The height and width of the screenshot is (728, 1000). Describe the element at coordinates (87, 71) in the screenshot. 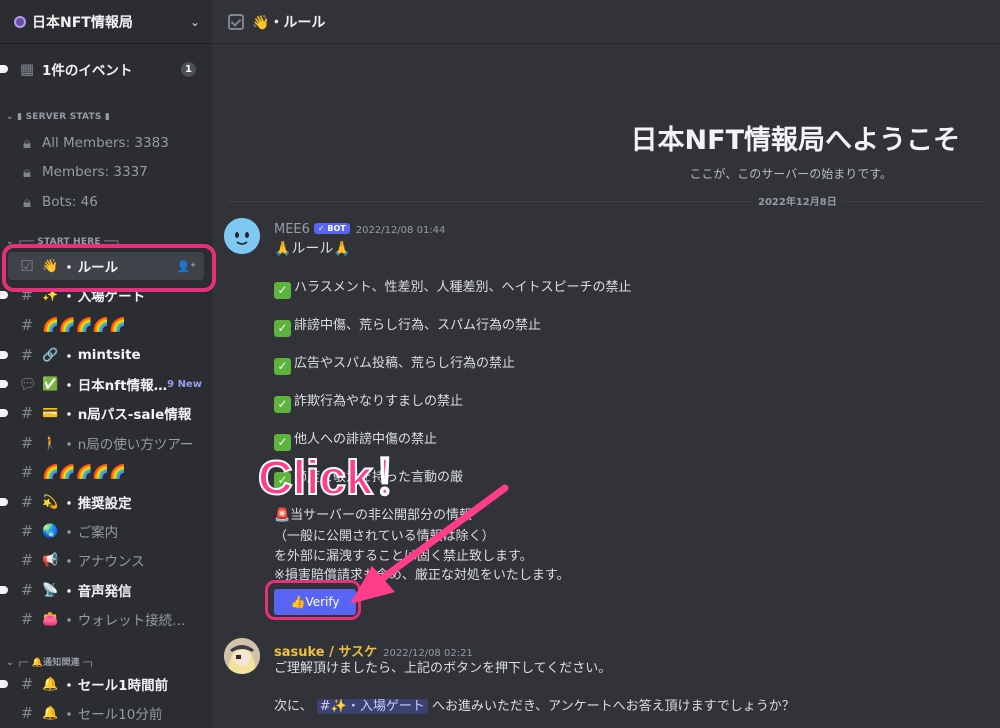

I see `events-label: 1件のイベント` at that location.